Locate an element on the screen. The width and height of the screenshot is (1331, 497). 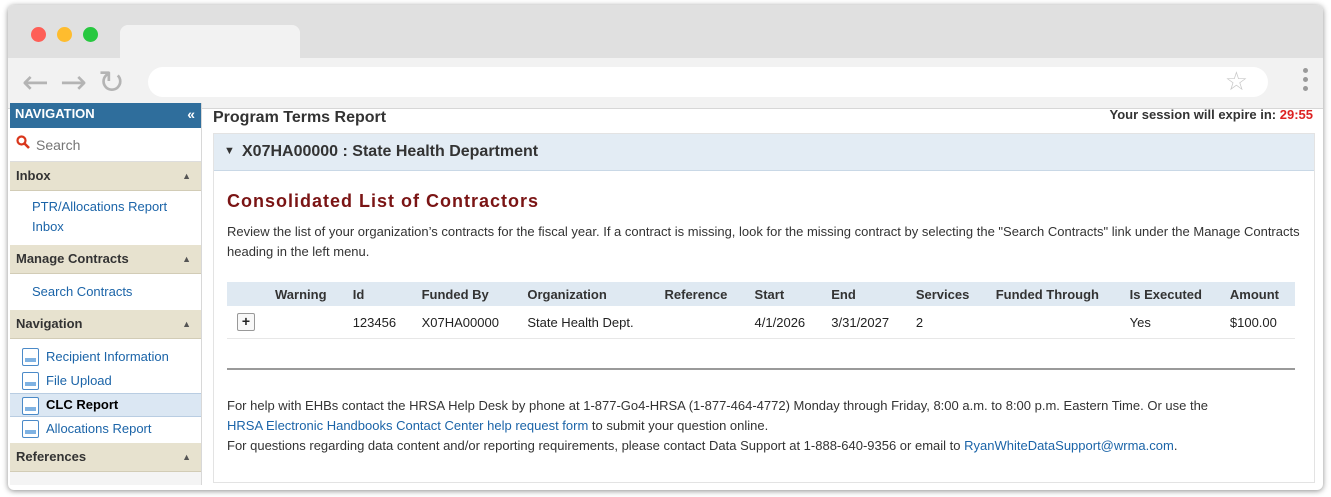
cell-start: 4/1/2026 is located at coordinates (783, 322).